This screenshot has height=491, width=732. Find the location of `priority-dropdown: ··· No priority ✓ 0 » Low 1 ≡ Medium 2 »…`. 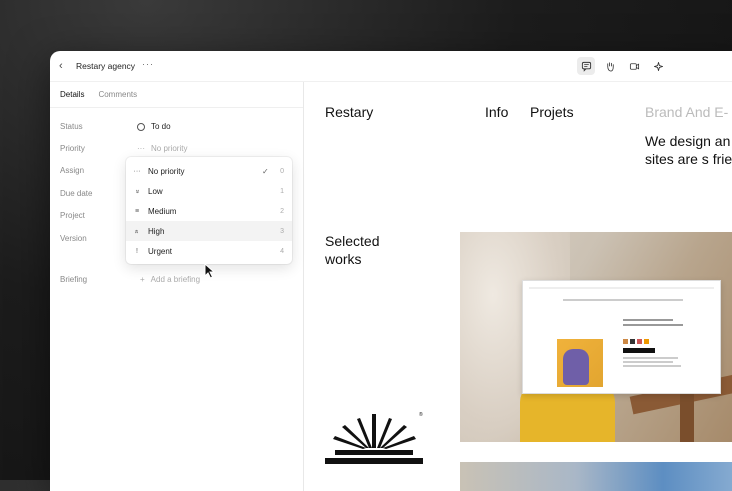

priority-dropdown: ··· No priority ✓ 0 » Low 1 ≡ Medium 2 »… is located at coordinates (209, 210).